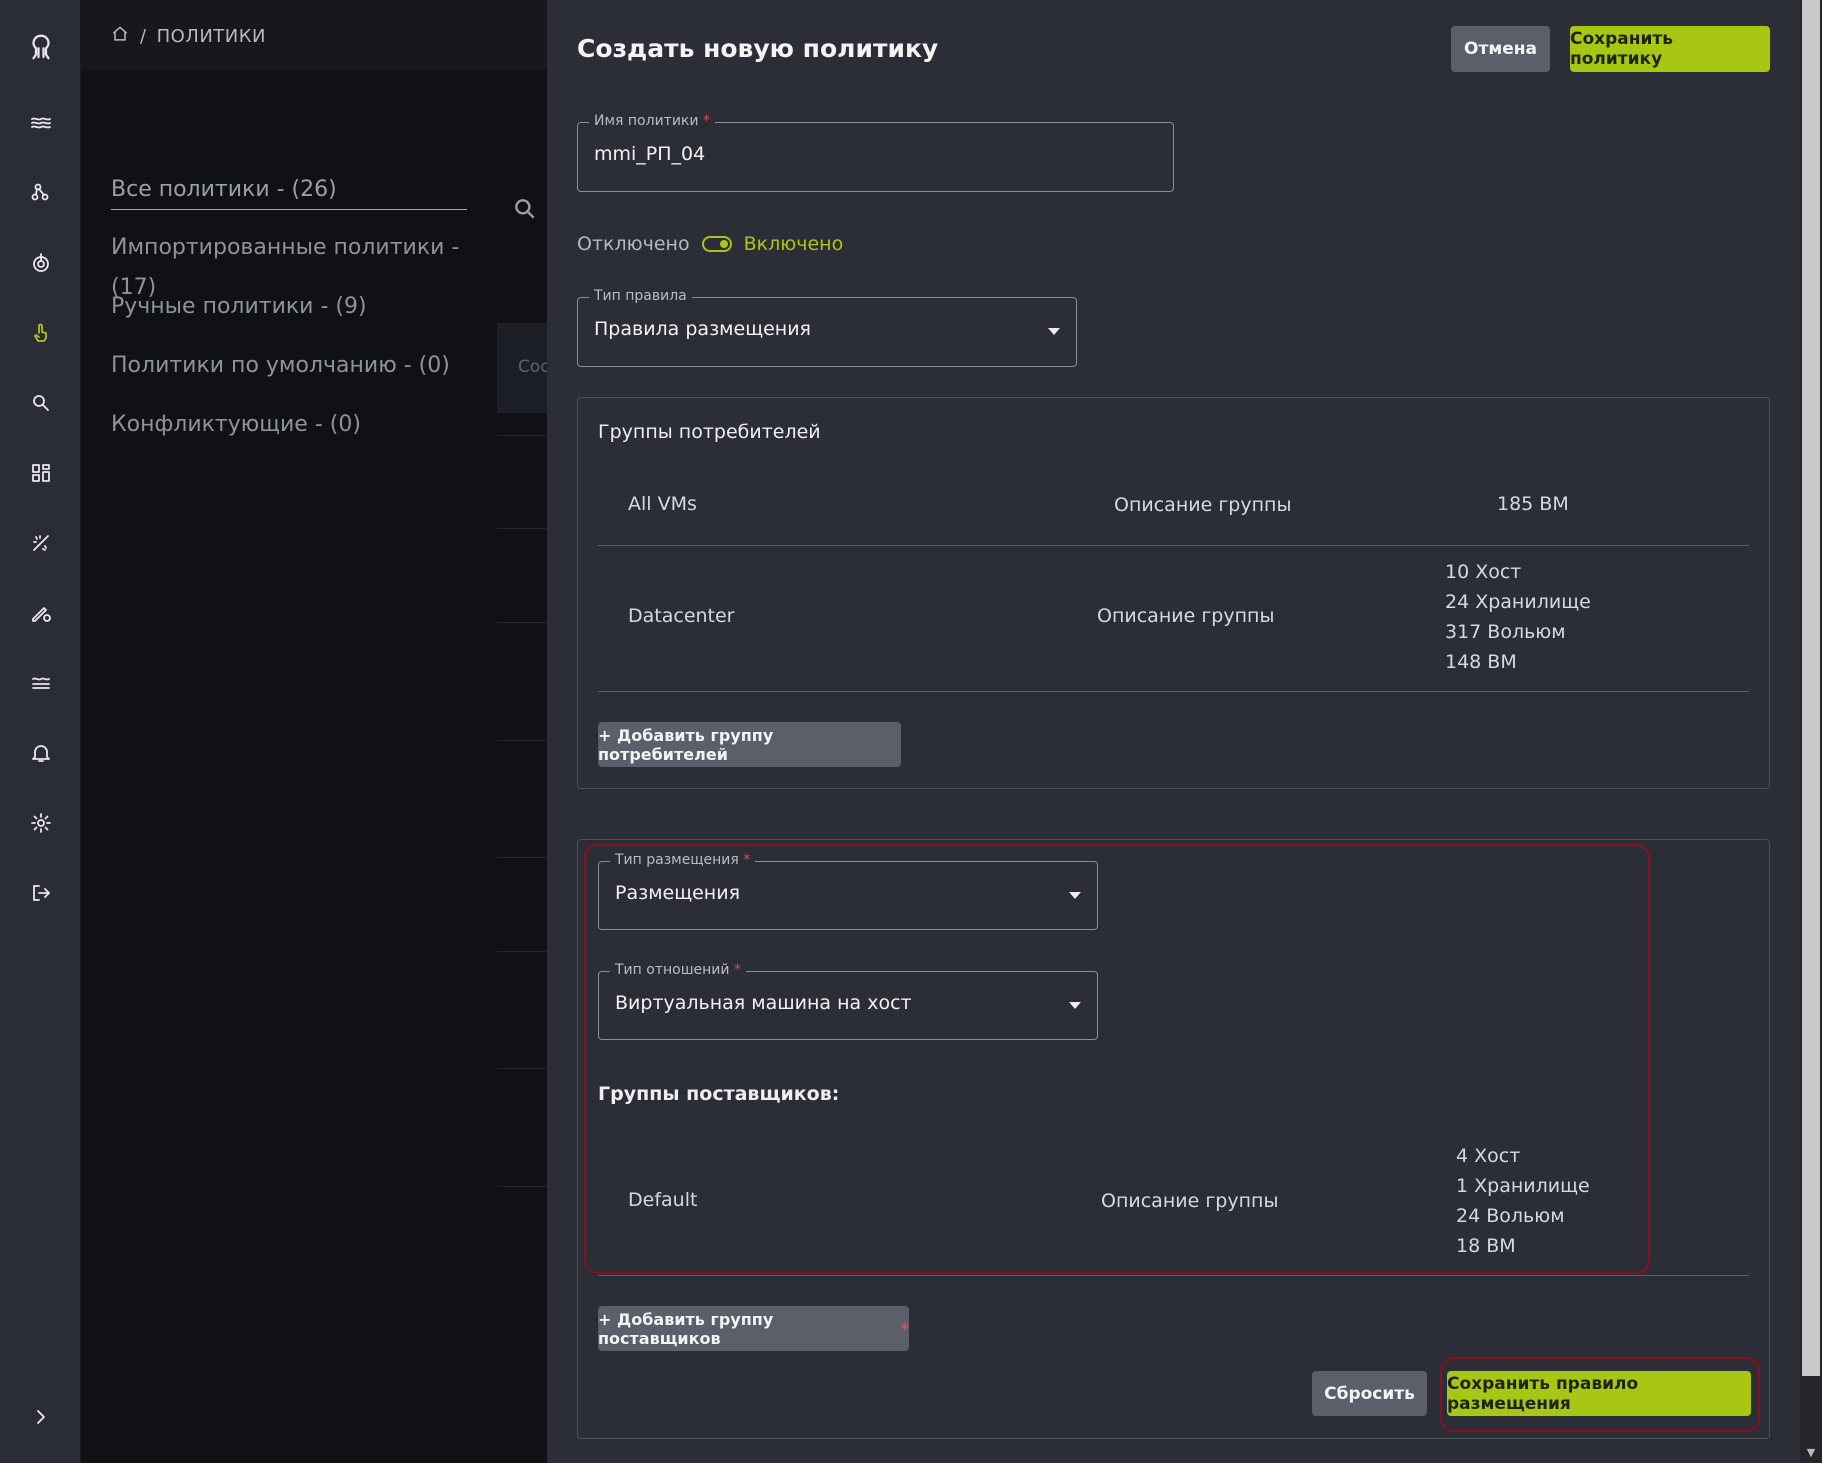  I want to click on count-volumes: 24 Вольюм, so click(1510, 1216).